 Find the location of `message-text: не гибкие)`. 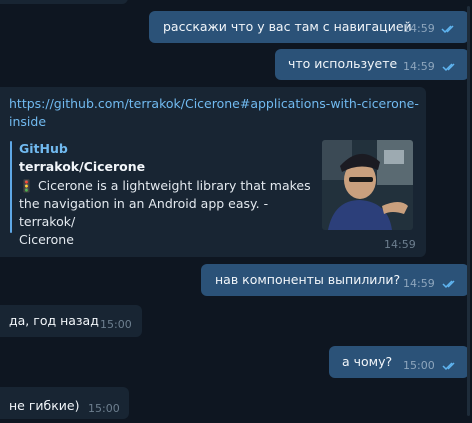

message-text: не гибкие) is located at coordinates (44, 405).